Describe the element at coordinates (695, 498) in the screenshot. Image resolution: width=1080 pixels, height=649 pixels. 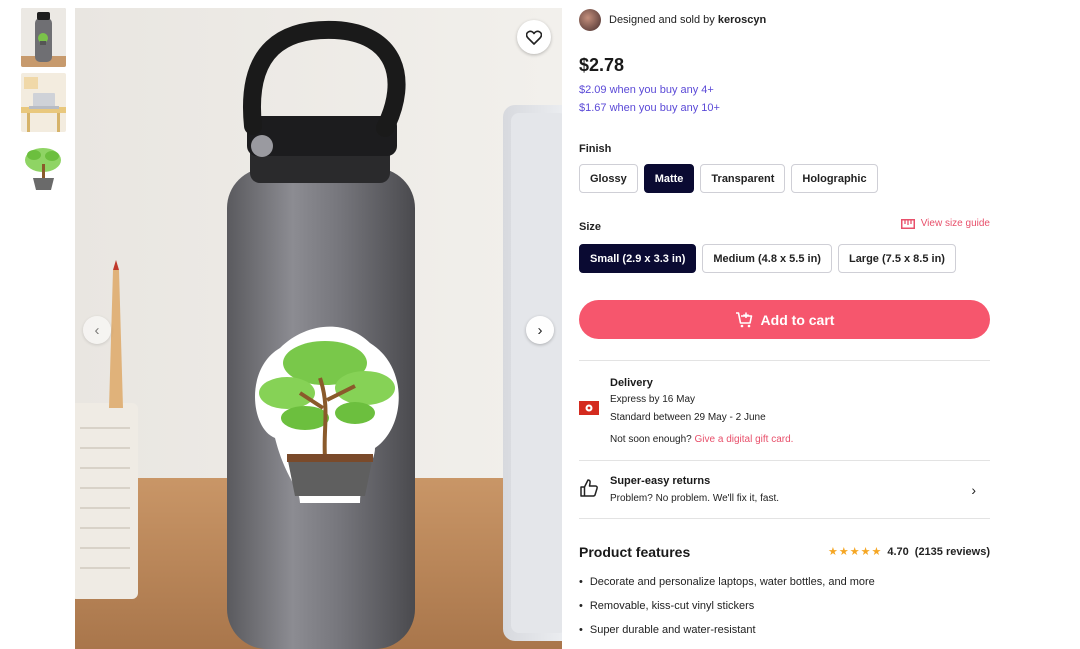
I see `returns-subtitle: Problem? No problem. We'll fix it, fast.` at that location.